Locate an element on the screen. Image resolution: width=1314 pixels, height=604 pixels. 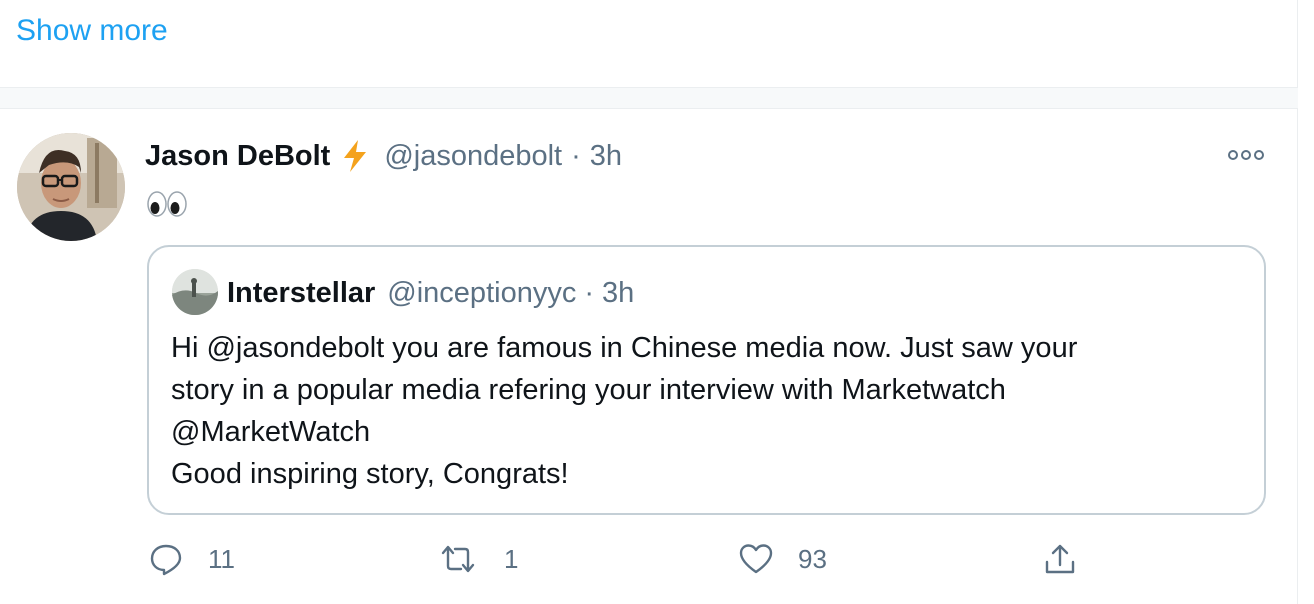
author-handle: @jasondebolt is located at coordinates (473, 156).